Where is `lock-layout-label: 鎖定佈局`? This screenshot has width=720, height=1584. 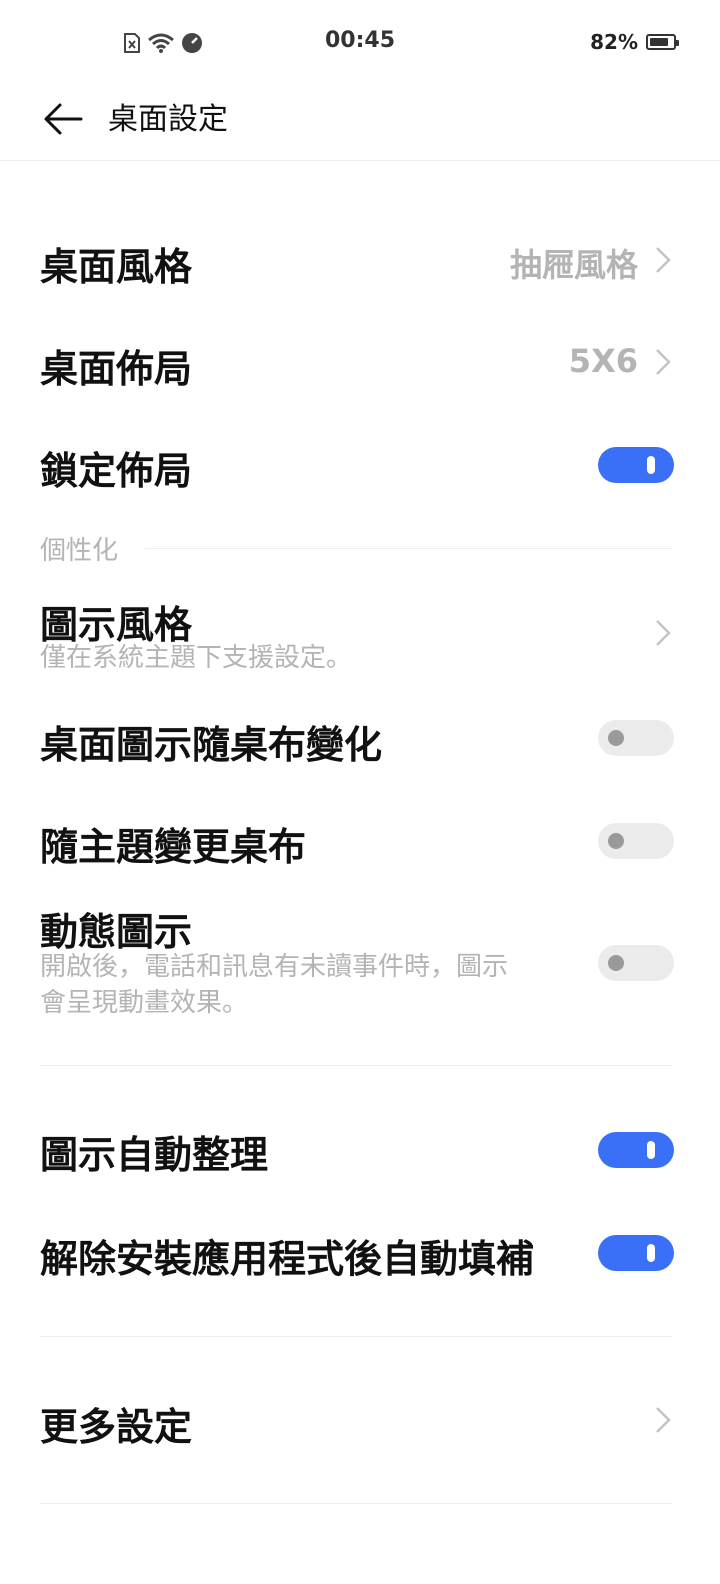
lock-layout-label: 鎖定佈局 is located at coordinates (116, 471).